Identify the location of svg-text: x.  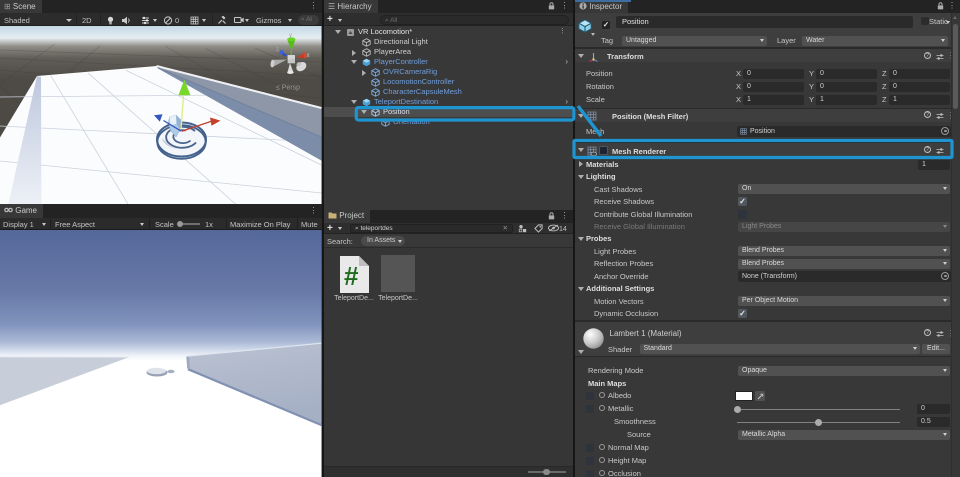
(308, 56).